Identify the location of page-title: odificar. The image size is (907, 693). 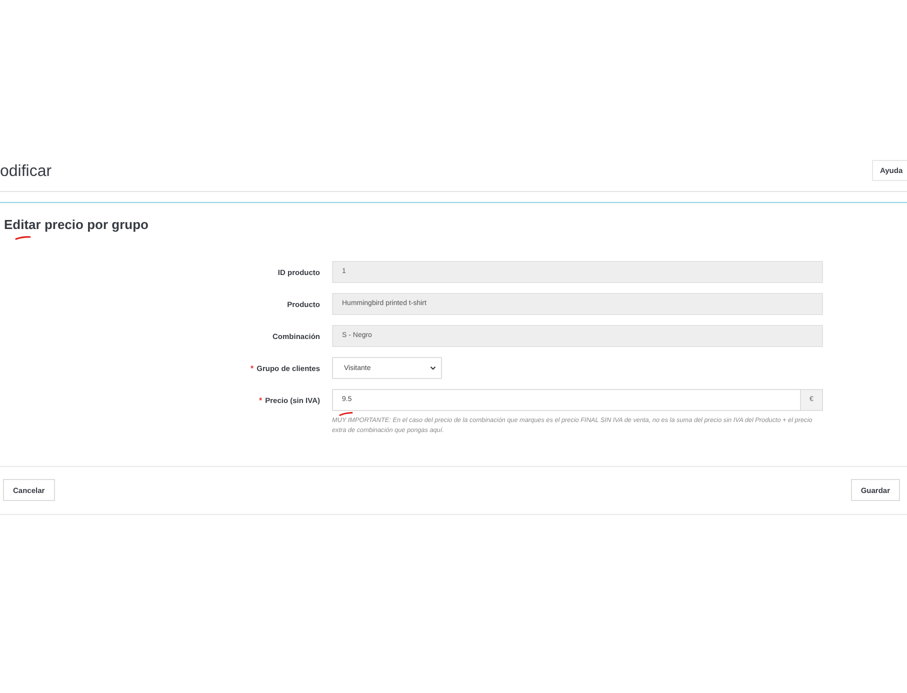
(26, 172).